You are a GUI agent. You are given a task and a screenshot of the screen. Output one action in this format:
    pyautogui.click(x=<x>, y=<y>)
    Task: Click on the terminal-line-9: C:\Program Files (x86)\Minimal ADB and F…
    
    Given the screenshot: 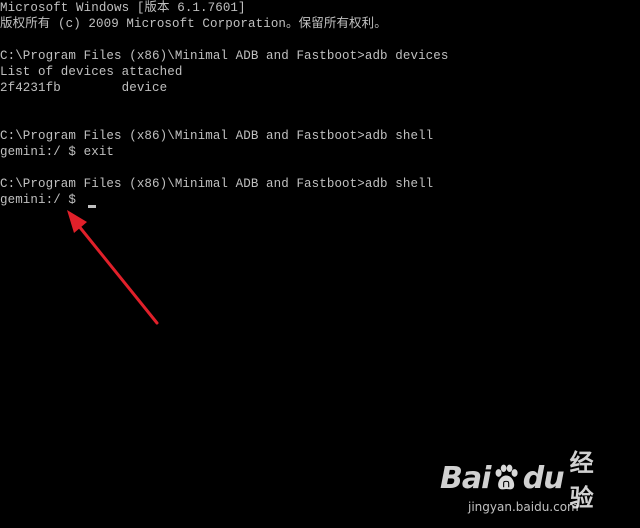 What is the action you would take?
    pyautogui.click(x=217, y=136)
    